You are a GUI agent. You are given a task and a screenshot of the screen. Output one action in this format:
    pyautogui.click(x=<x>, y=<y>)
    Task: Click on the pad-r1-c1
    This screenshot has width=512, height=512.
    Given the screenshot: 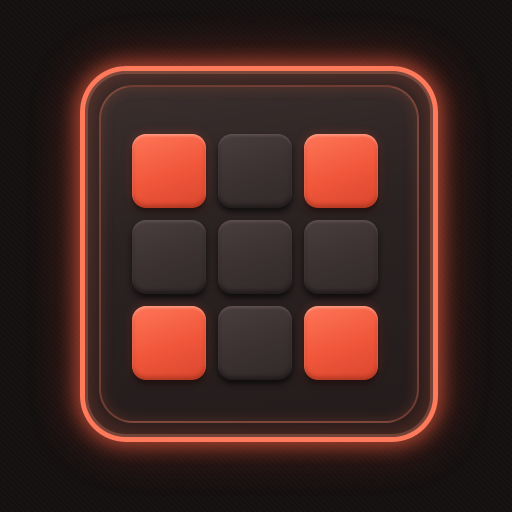 What is the action you would take?
    pyautogui.click(x=169, y=171)
    